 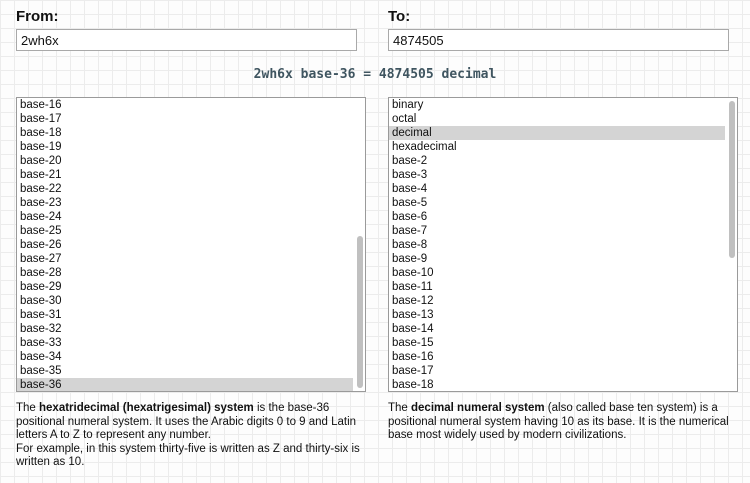 What do you see at coordinates (557, 105) in the screenshot?
I see `to-base-option: binary` at bounding box center [557, 105].